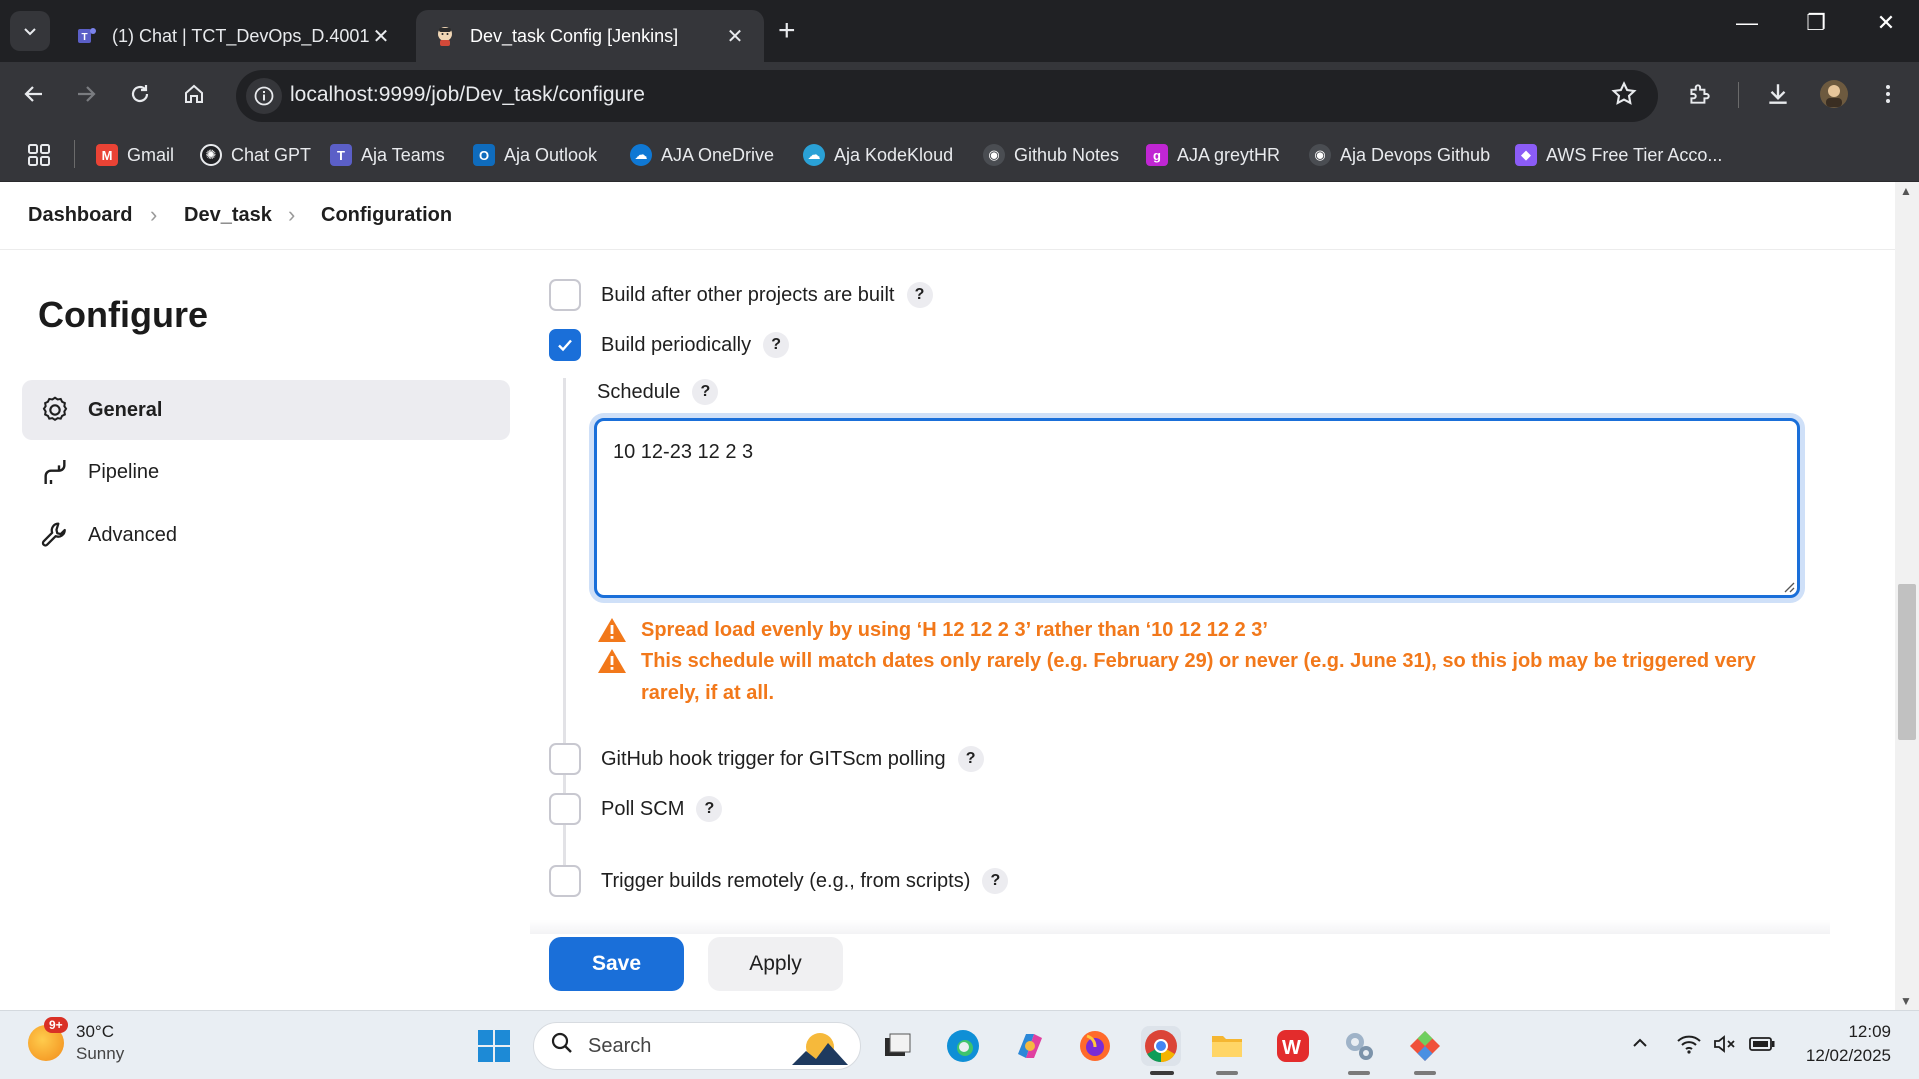 The image size is (1919, 1079). Describe the element at coordinates (1788, 586) in the screenshot. I see `resize-handle-icon` at that location.